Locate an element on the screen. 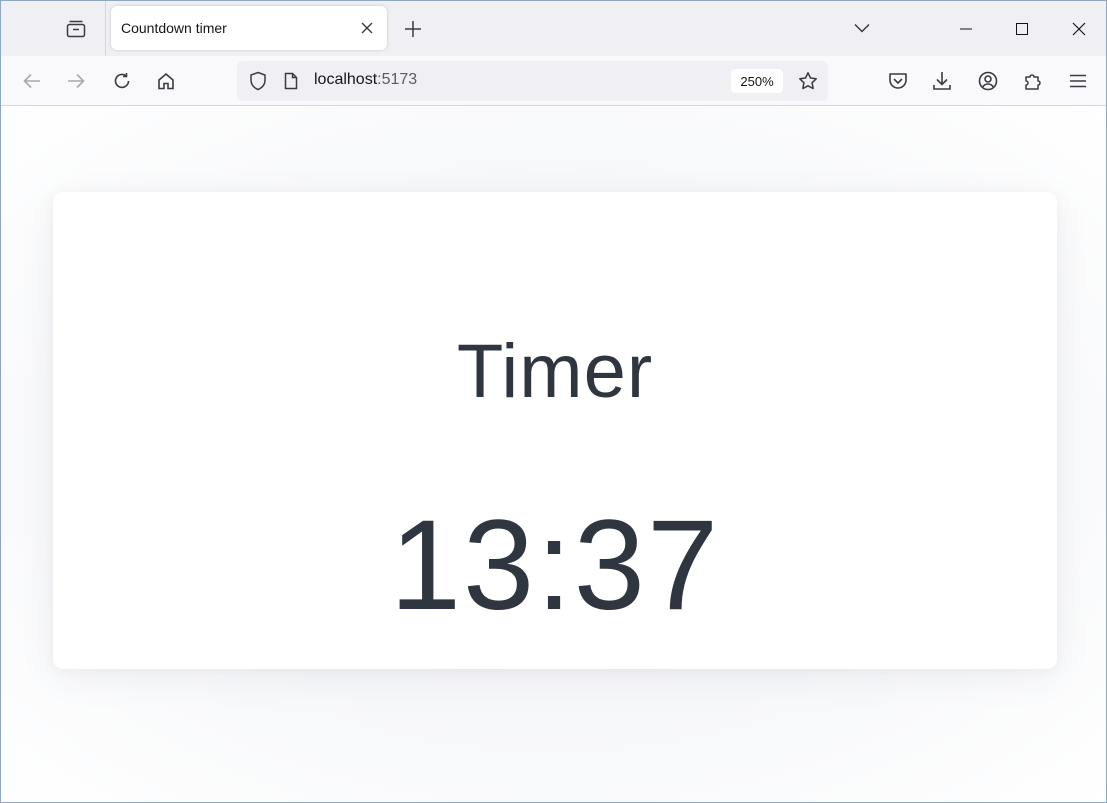  tab-separator is located at coordinates (105, 28).